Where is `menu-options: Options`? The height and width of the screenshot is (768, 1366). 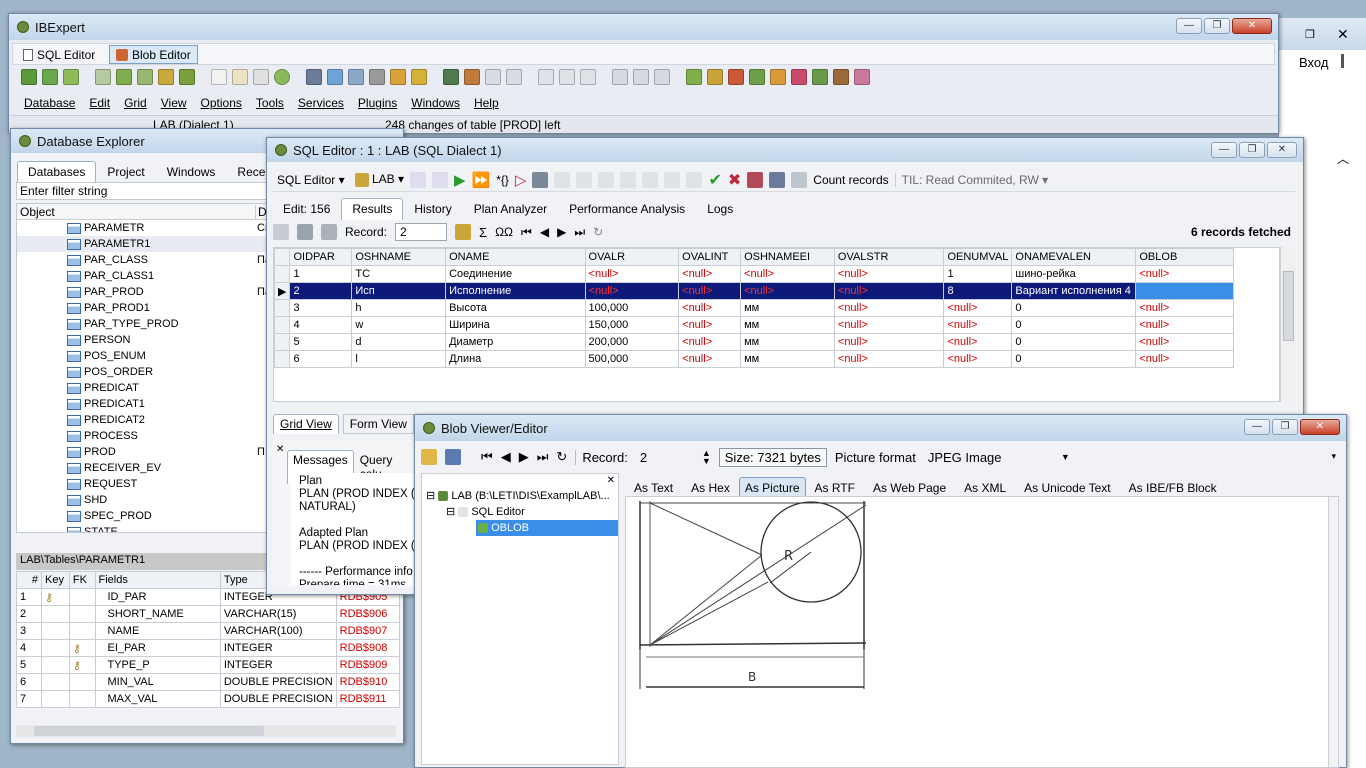 menu-options: Options is located at coordinates (221, 103).